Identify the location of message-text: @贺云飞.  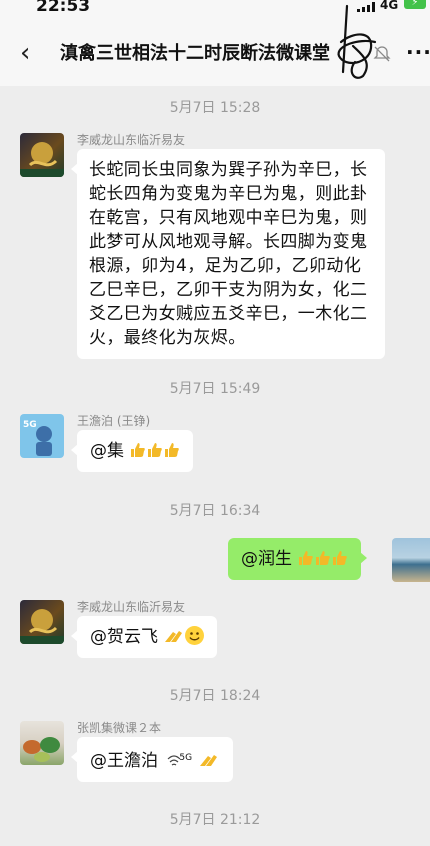
(124, 637).